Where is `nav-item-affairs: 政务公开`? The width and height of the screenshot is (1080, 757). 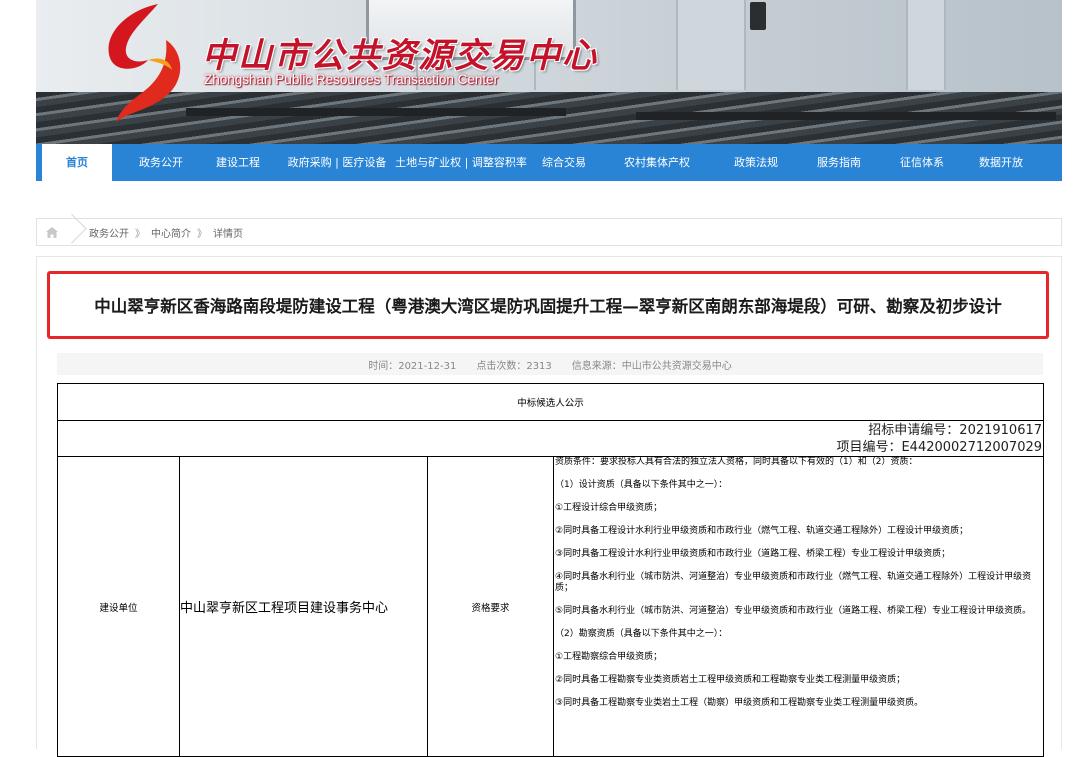
nav-item-affairs: 政务公开 is located at coordinates (161, 162).